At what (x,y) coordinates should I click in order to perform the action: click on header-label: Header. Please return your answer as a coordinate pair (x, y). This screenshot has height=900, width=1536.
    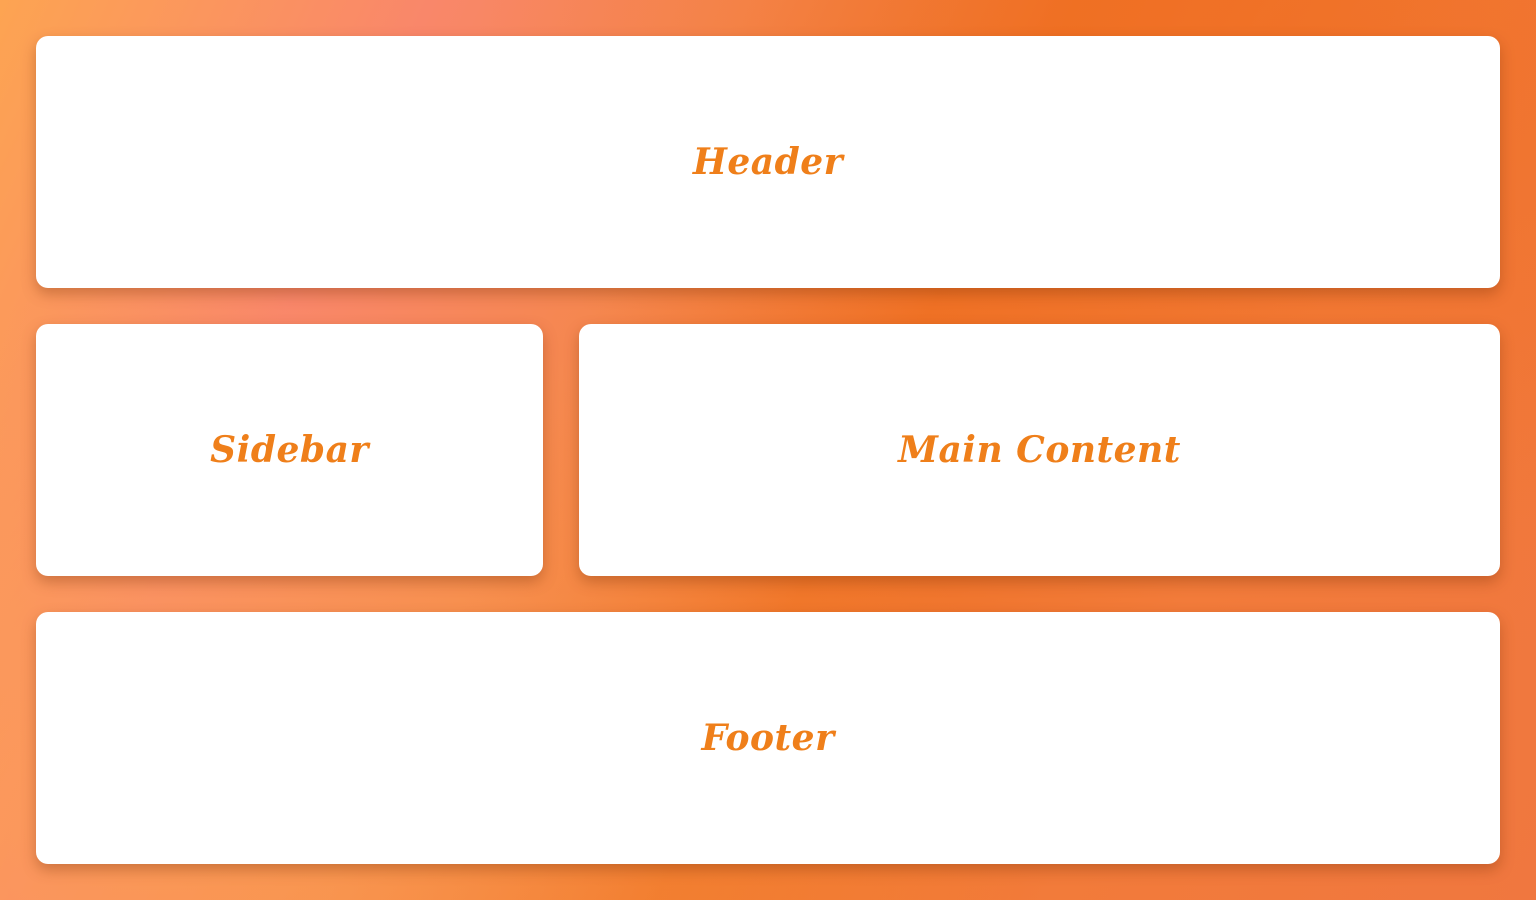
    Looking at the image, I should click on (768, 162).